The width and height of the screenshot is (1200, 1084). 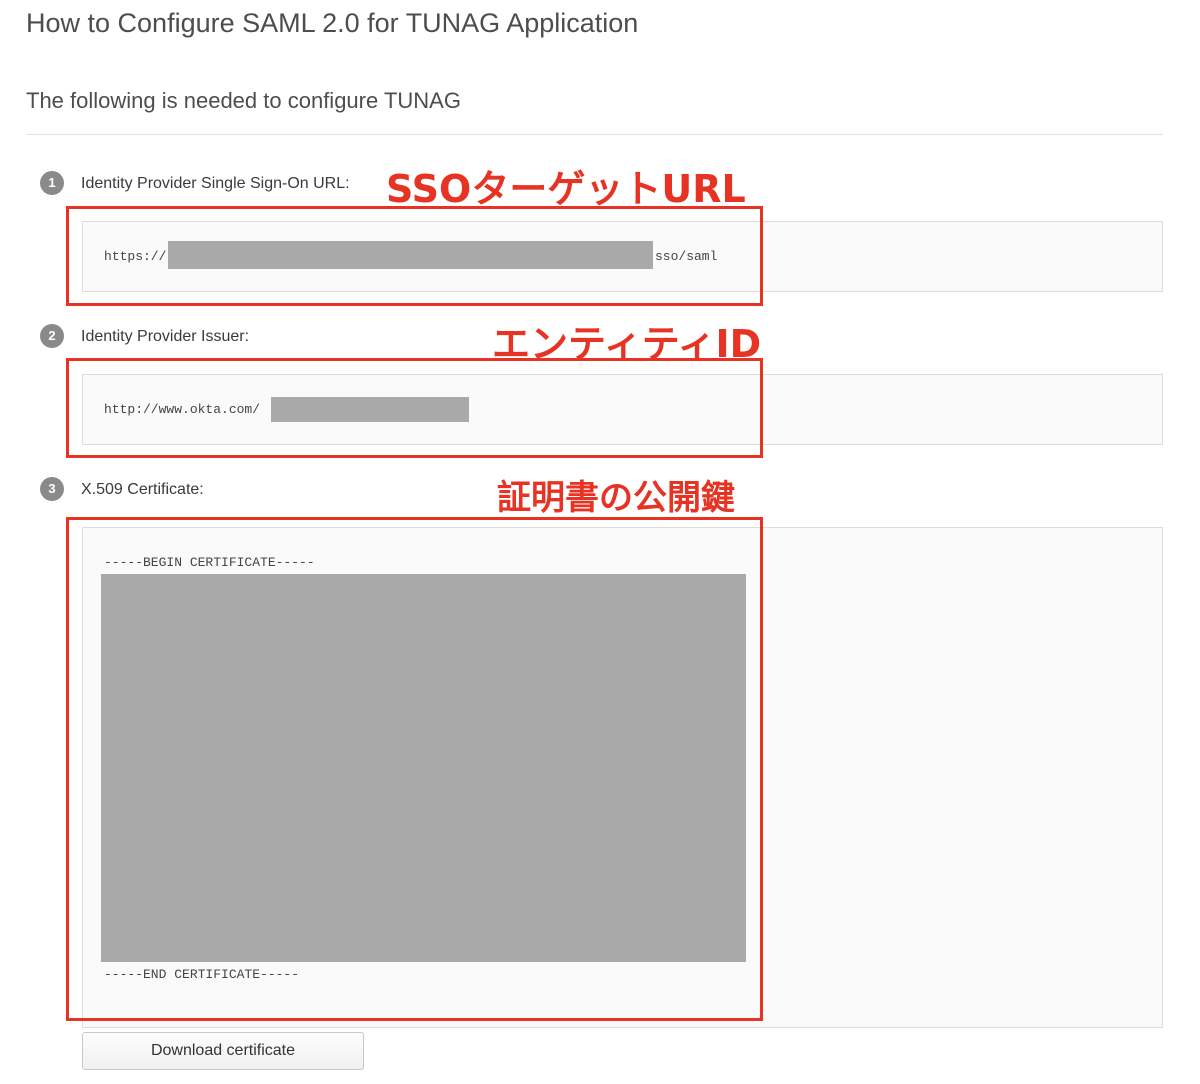 I want to click on step-2-number: 2, so click(x=52, y=336).